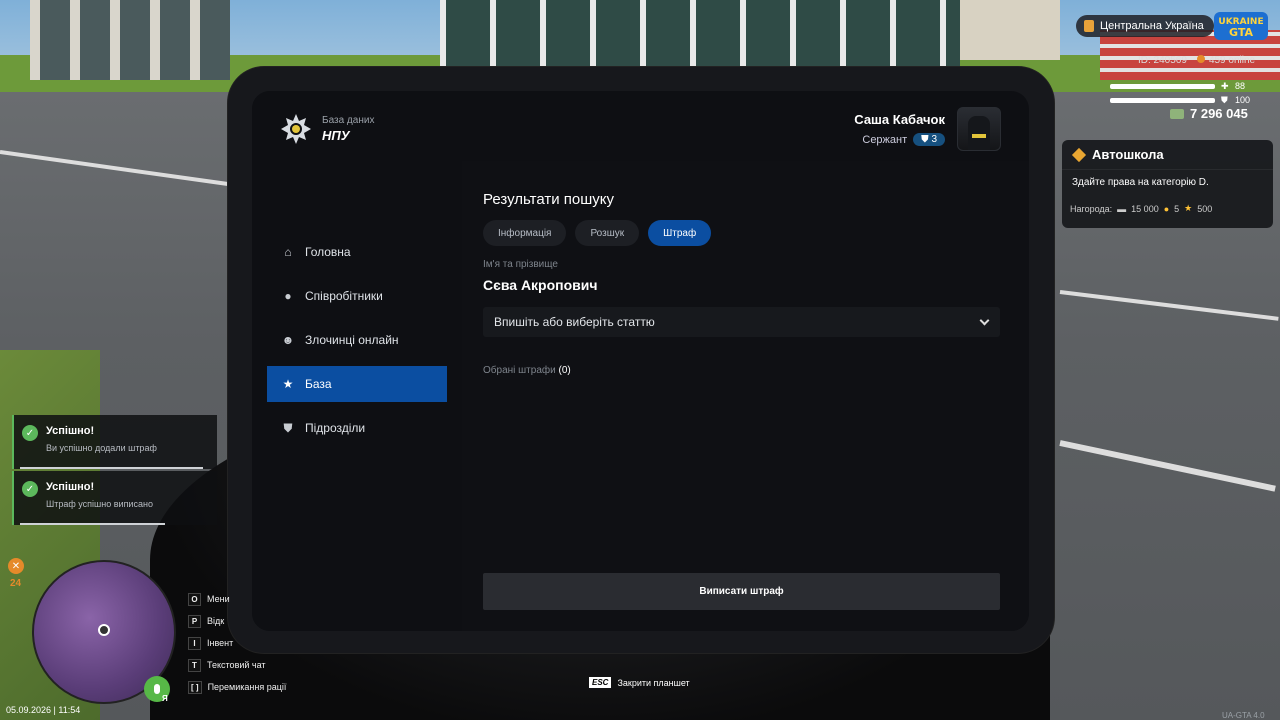 The height and width of the screenshot is (720, 1280). What do you see at coordinates (352, 340) in the screenshot?
I see `sidebar-item-label: Злочинці онлайн` at bounding box center [352, 340].